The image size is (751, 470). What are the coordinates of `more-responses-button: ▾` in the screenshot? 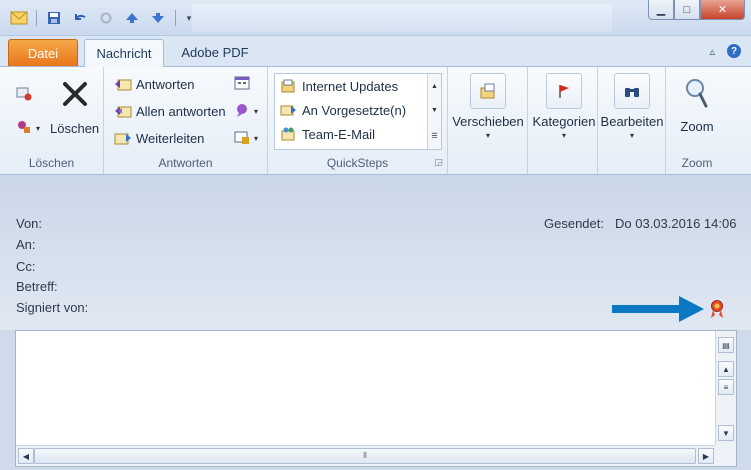 It's located at (246, 137).